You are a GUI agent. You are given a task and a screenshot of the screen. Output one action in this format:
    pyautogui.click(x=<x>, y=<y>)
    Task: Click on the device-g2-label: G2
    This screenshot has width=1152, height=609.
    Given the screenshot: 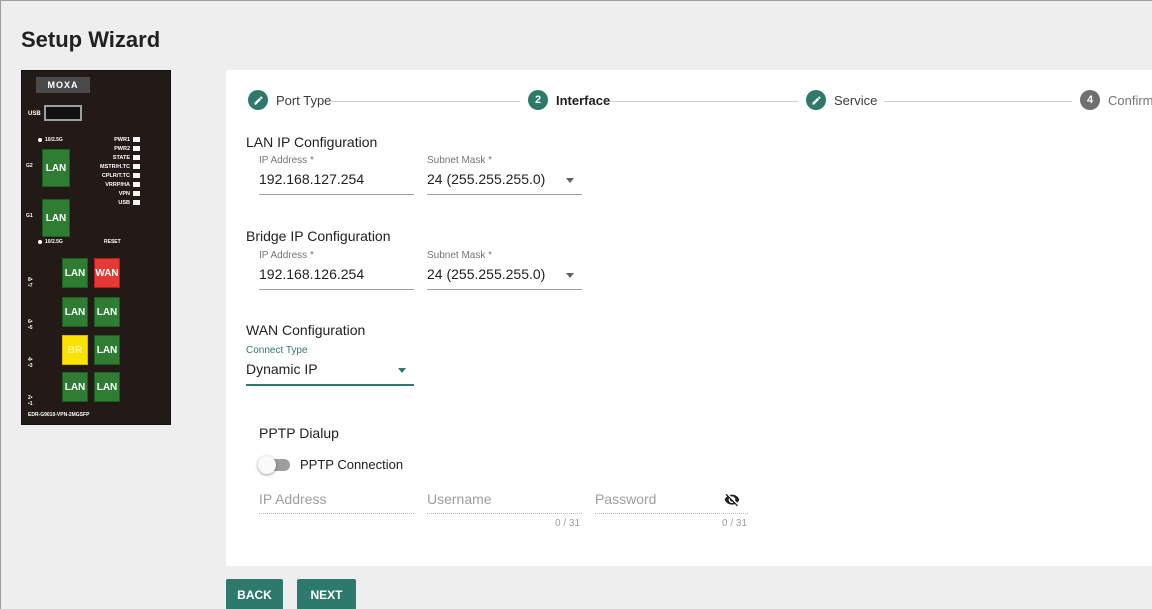 What is the action you would take?
    pyautogui.click(x=29, y=166)
    